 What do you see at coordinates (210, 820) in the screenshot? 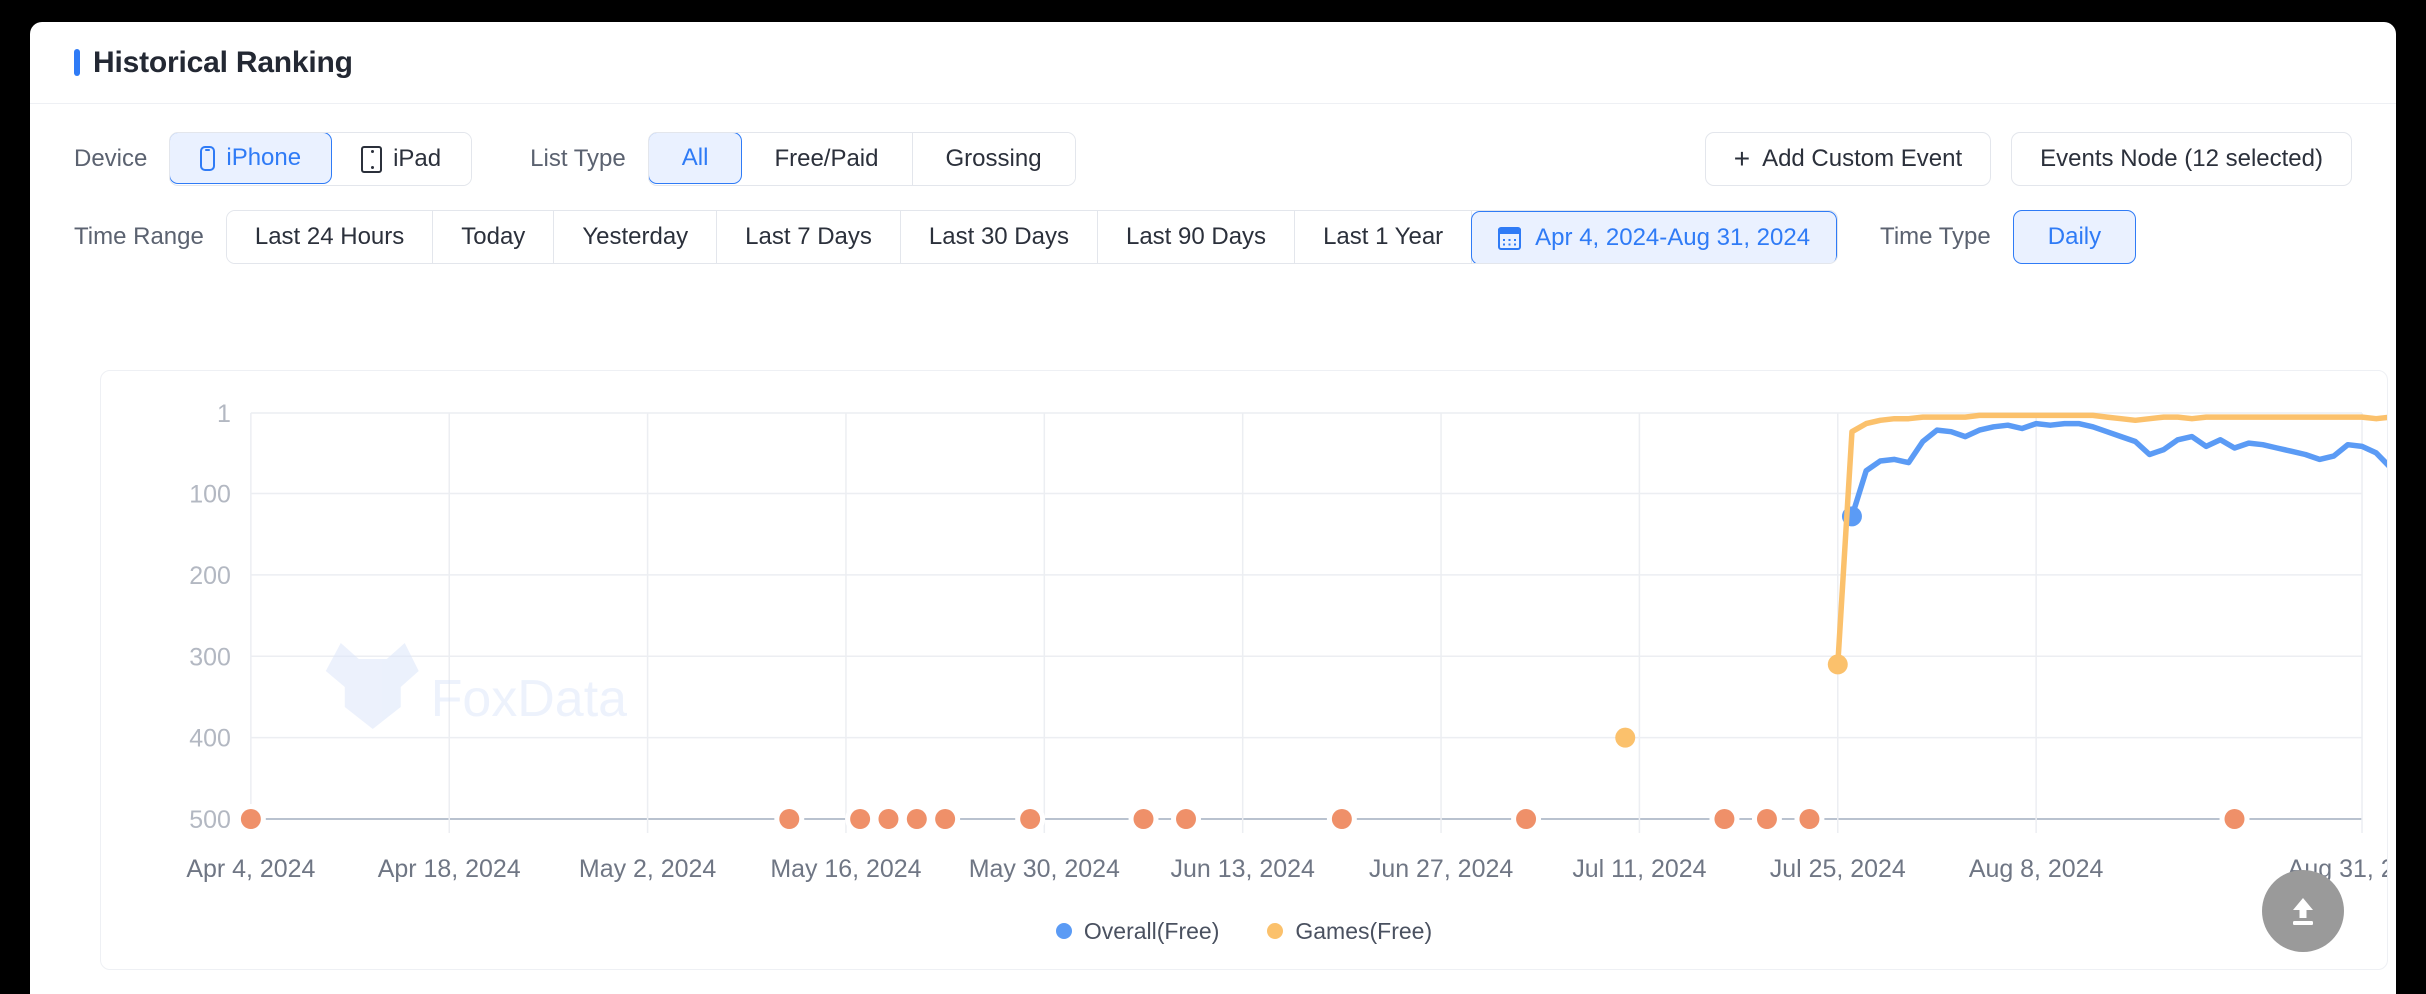
I see `y-axis-tick-label: 500` at bounding box center [210, 820].